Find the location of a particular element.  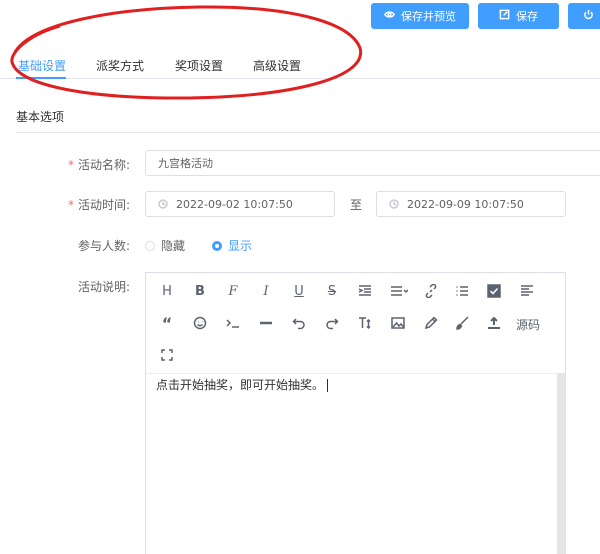

section-title: 基本选项 is located at coordinates (40, 117).